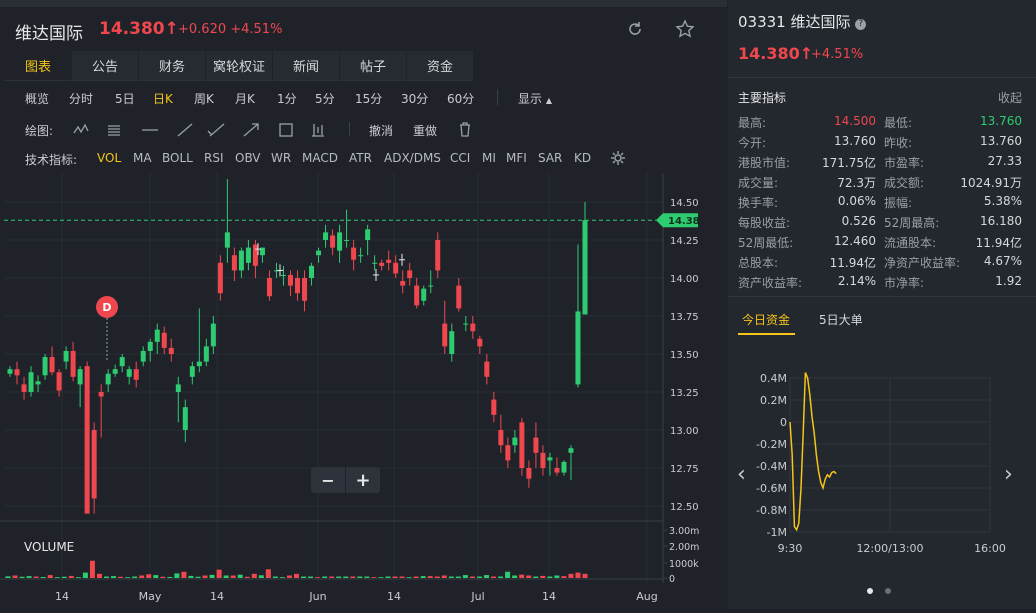 This screenshot has height=613, width=1036. I want to click on refresh-icon, so click(635, 29).